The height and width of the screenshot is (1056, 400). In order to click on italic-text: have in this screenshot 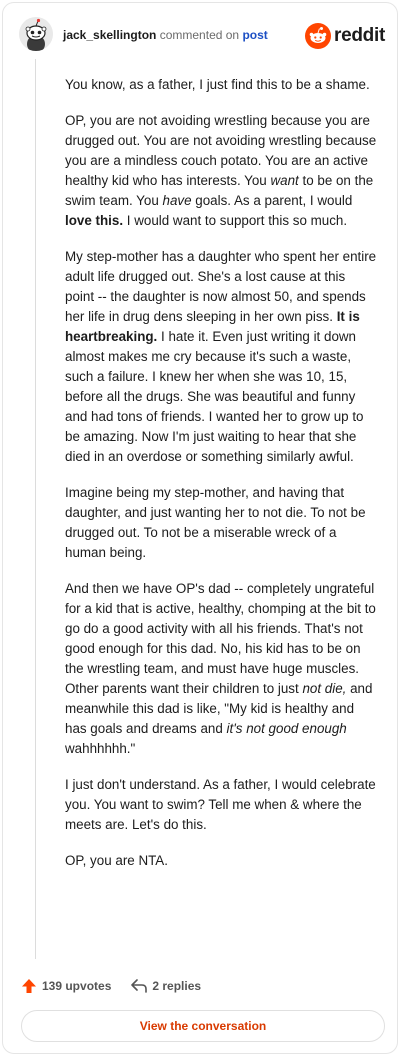, I will do `click(177, 200)`.